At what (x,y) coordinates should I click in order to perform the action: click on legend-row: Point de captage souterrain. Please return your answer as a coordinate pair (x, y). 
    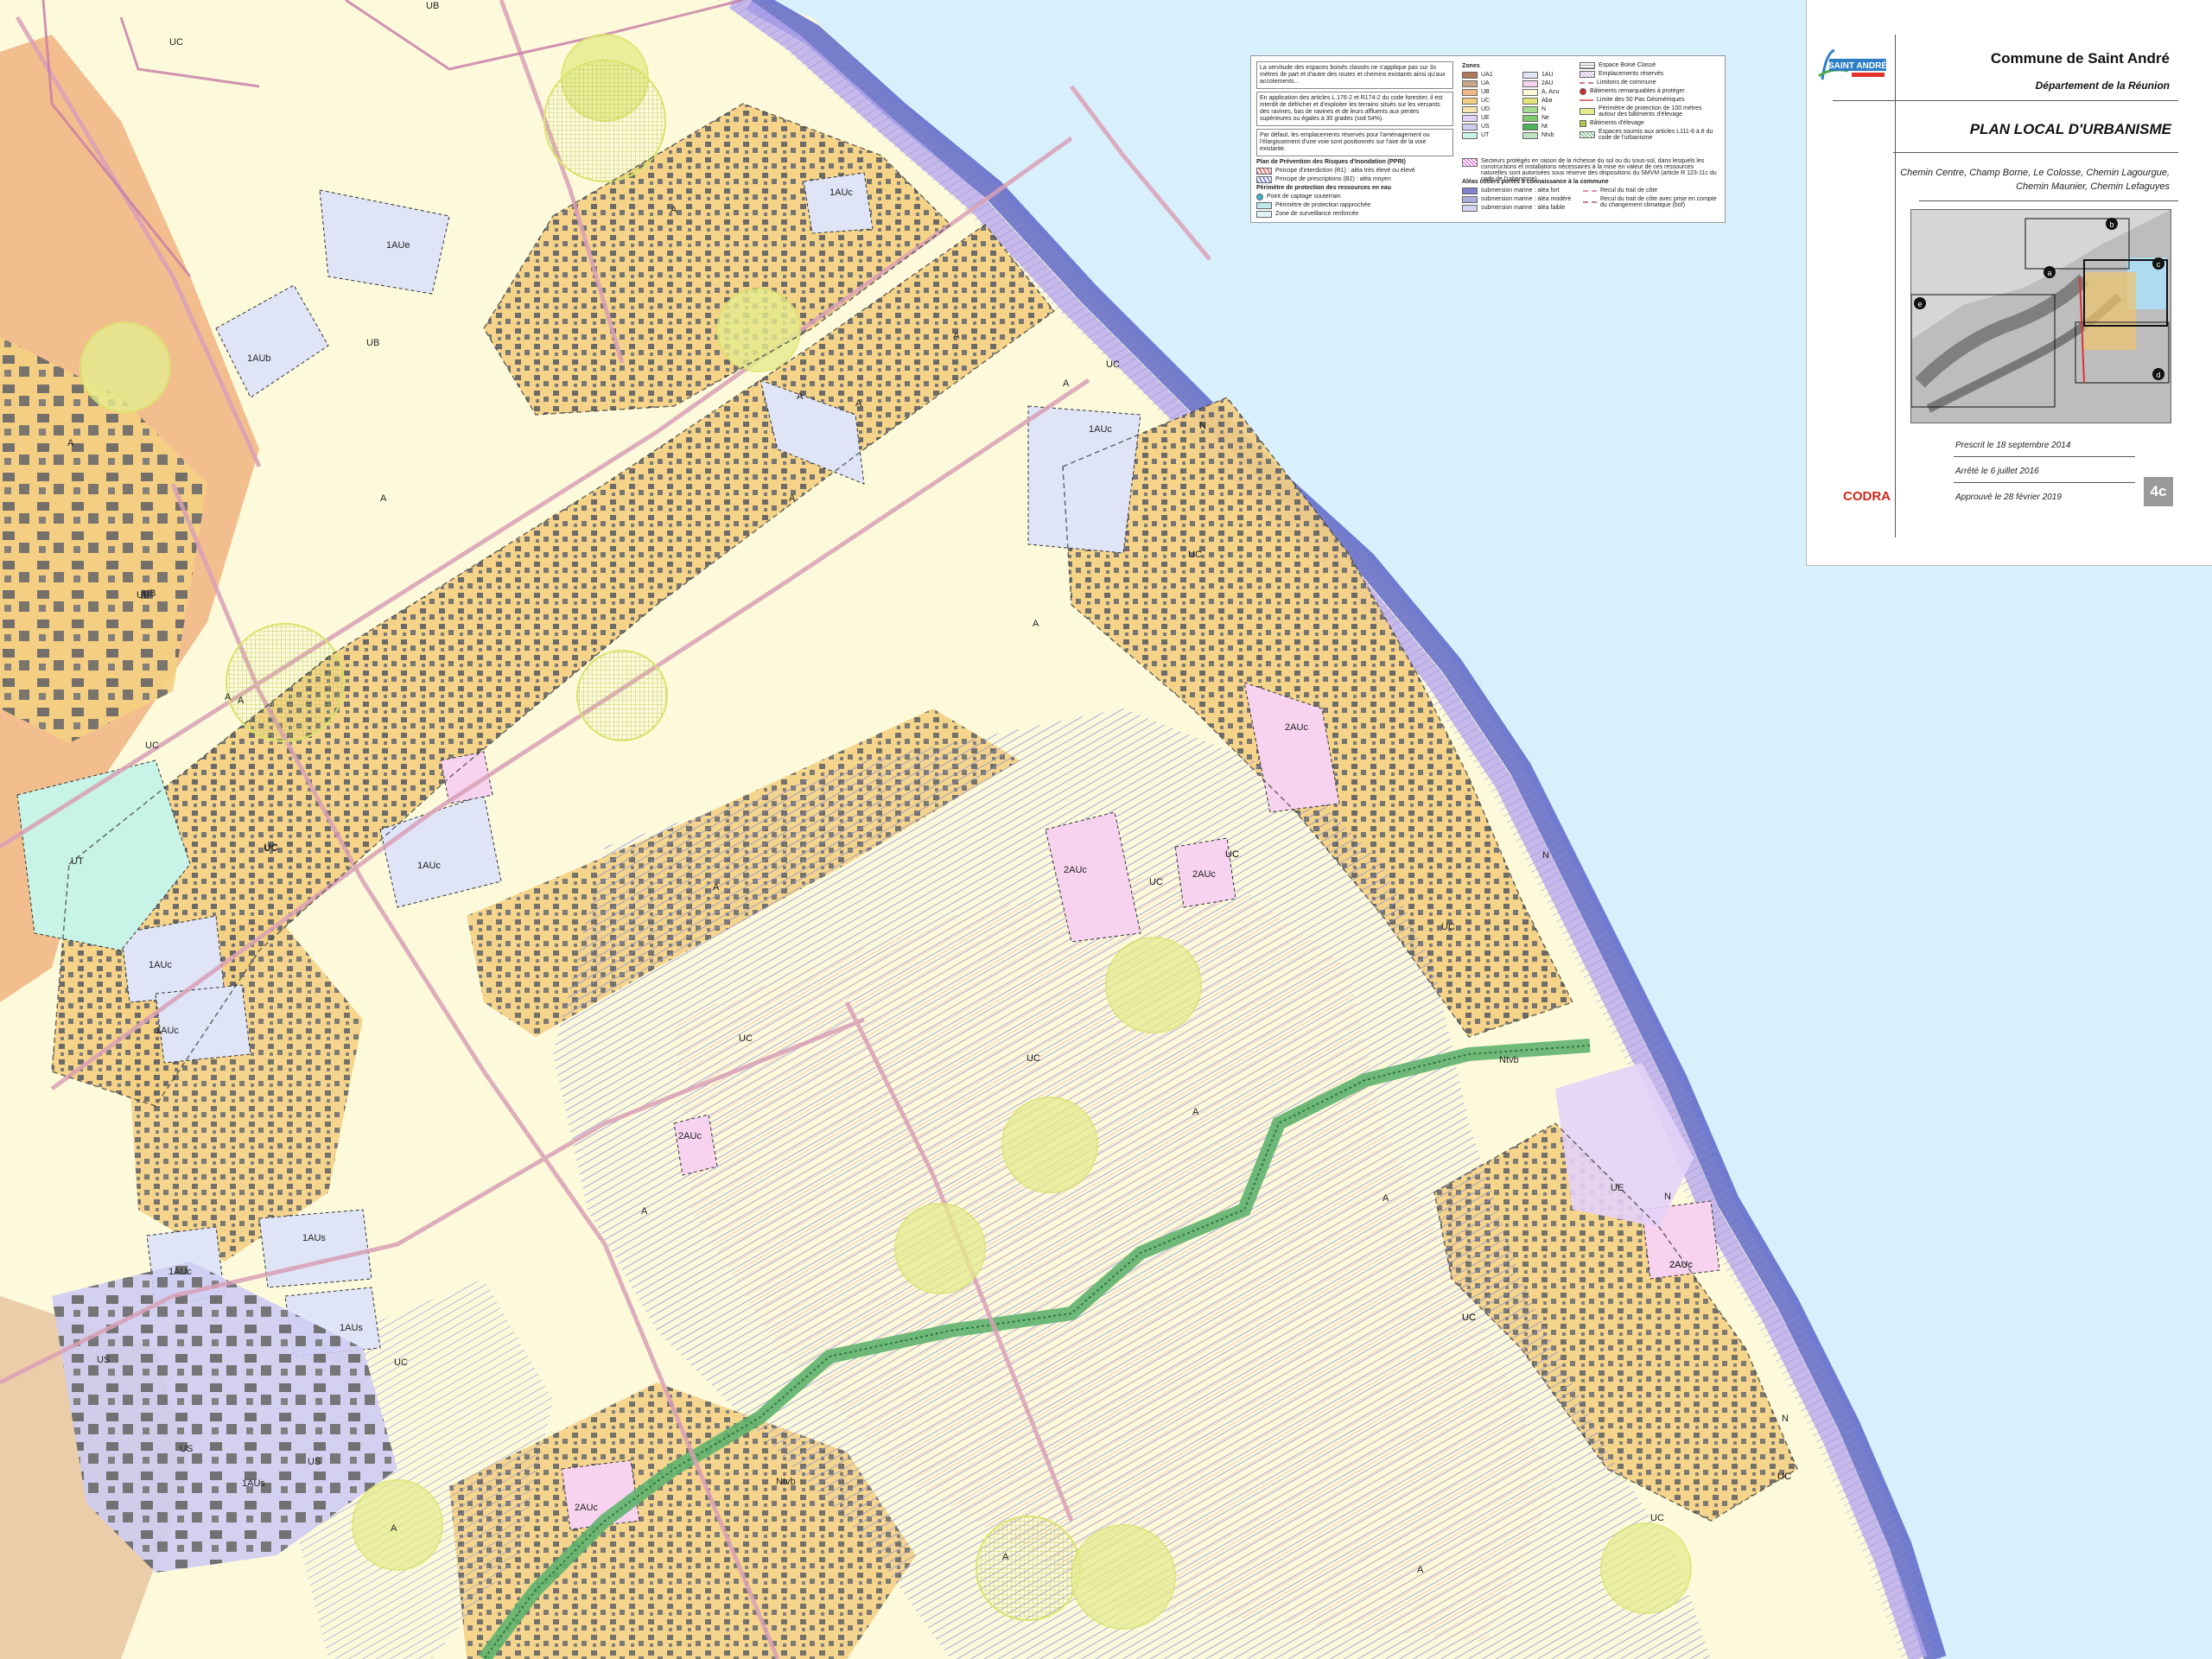
    Looking at the image, I should click on (1355, 196).